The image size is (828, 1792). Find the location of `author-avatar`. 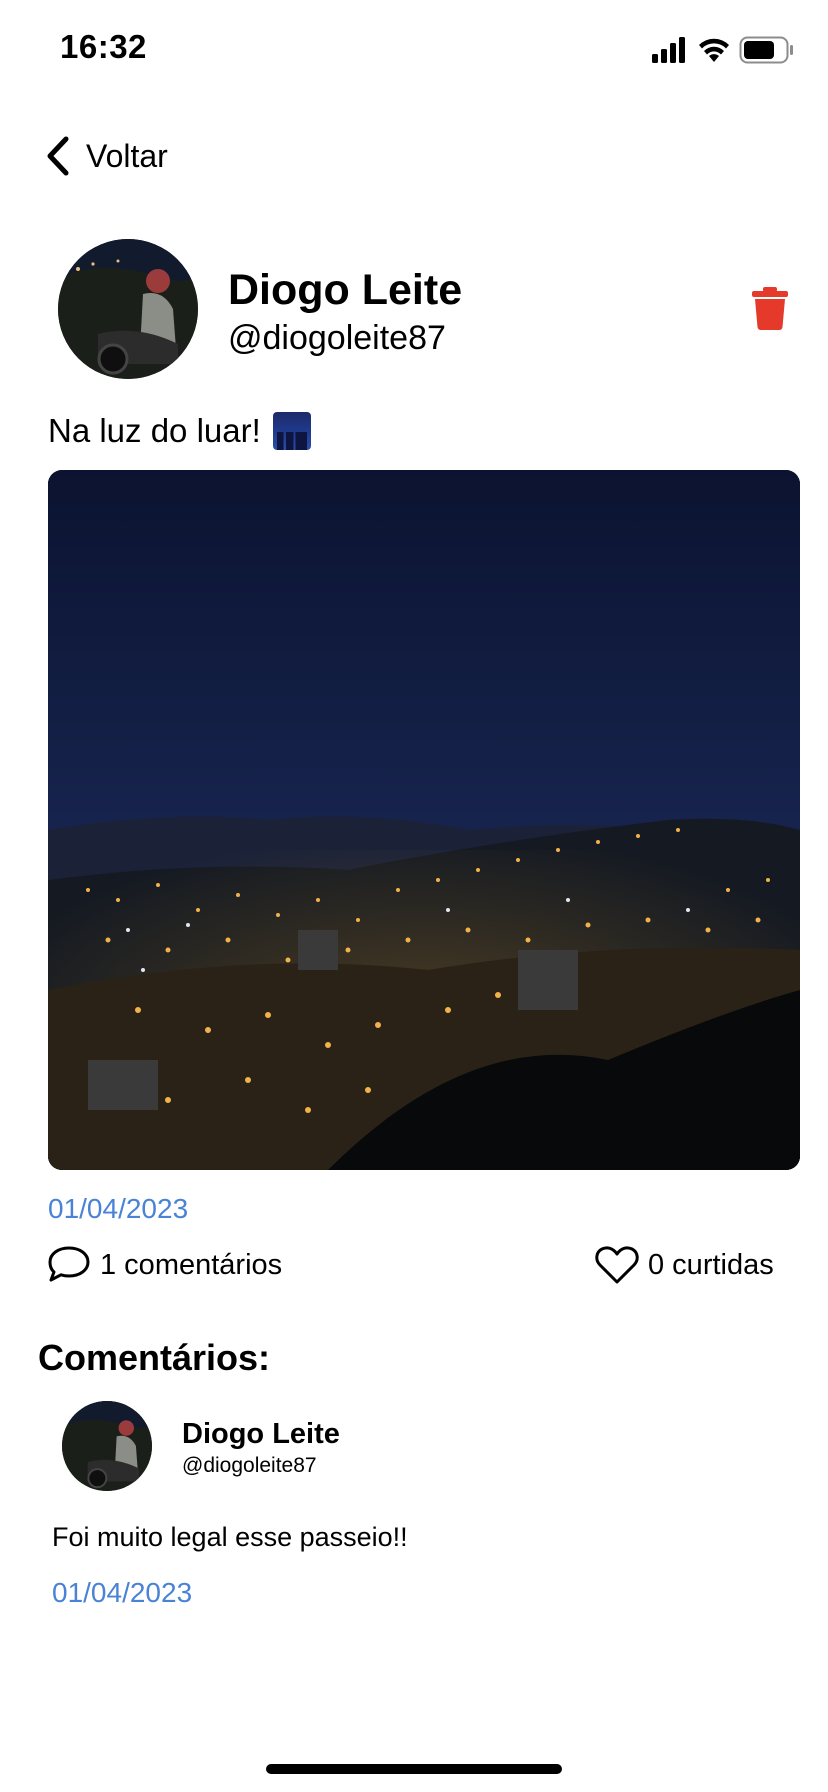

author-avatar is located at coordinates (128, 309).